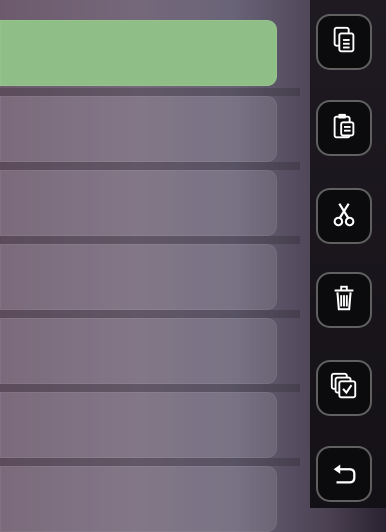  I want to click on paste-button, so click(344, 128).